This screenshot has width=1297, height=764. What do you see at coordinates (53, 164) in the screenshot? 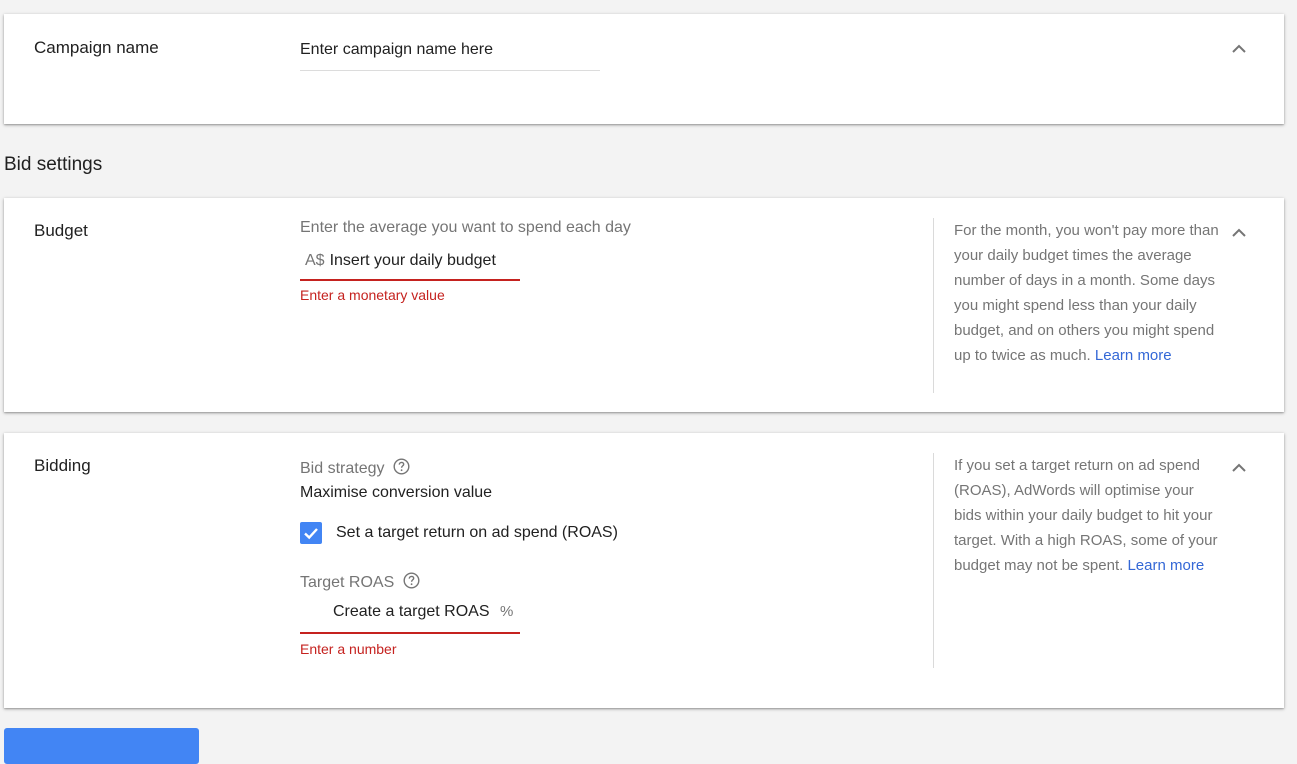
I see `bid-settings-heading: Bid settings` at bounding box center [53, 164].